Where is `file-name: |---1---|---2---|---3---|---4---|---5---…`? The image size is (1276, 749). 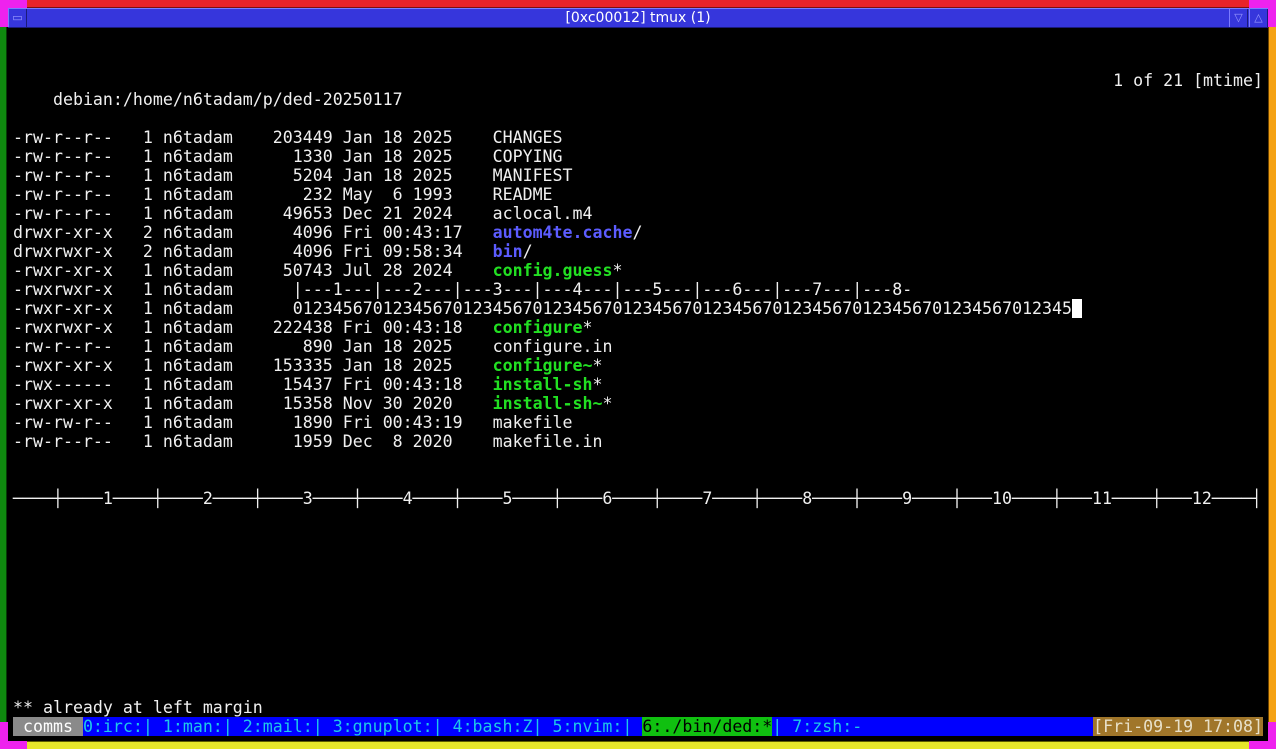
file-name: |---1---|---2---|---3---|---4---|---5---… is located at coordinates (602, 289).